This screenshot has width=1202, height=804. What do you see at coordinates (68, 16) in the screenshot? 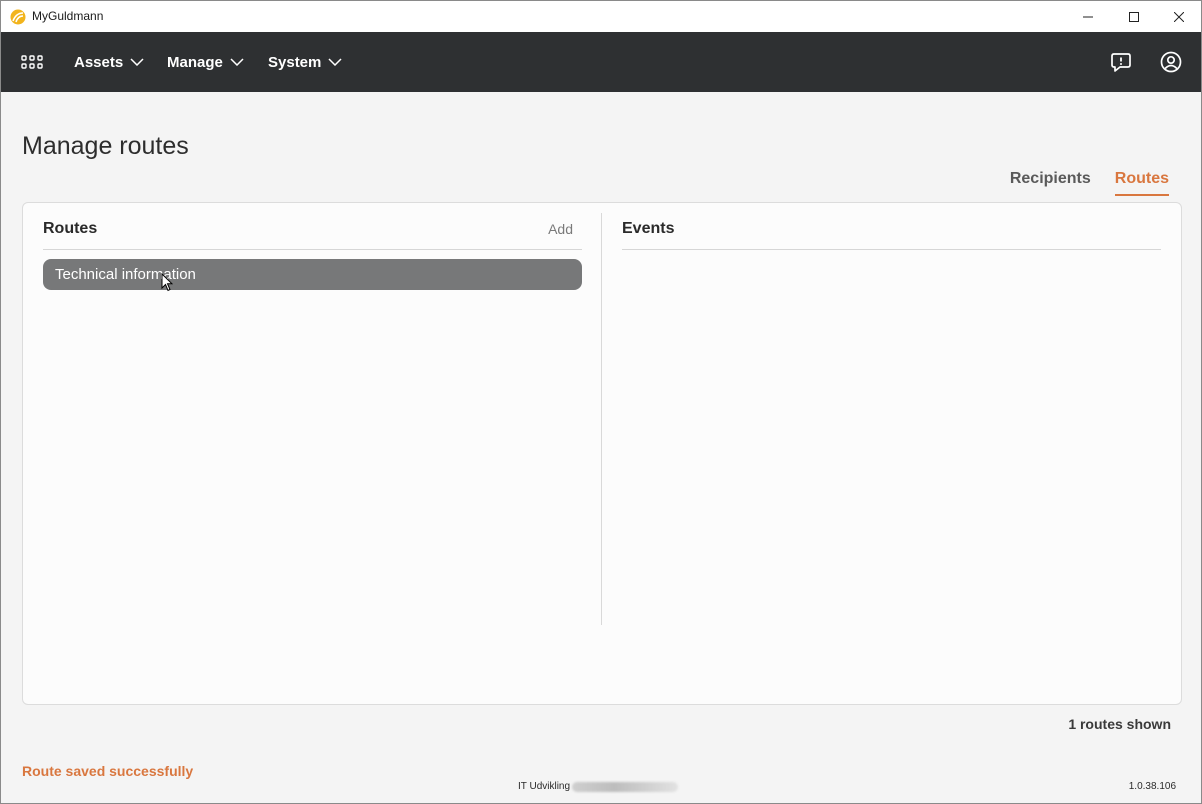
I see `app-title: MyGuldmann` at bounding box center [68, 16].